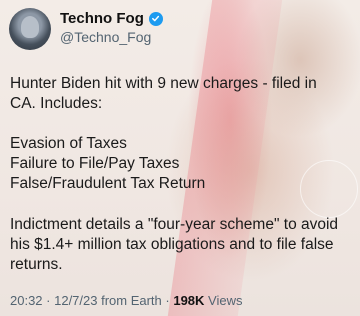 The width and height of the screenshot is (360, 316). I want to click on verified-badge-icon, so click(155, 18).